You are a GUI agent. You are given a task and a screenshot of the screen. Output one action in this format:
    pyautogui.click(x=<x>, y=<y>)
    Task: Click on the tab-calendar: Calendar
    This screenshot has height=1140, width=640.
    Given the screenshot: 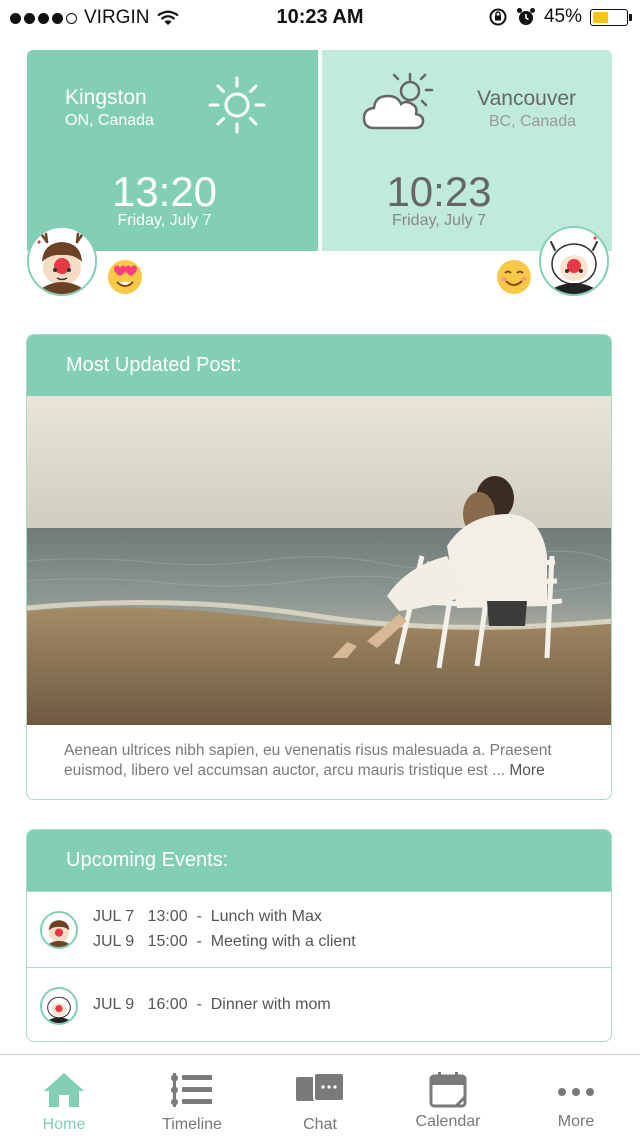 What is the action you would take?
    pyautogui.click(x=448, y=1097)
    